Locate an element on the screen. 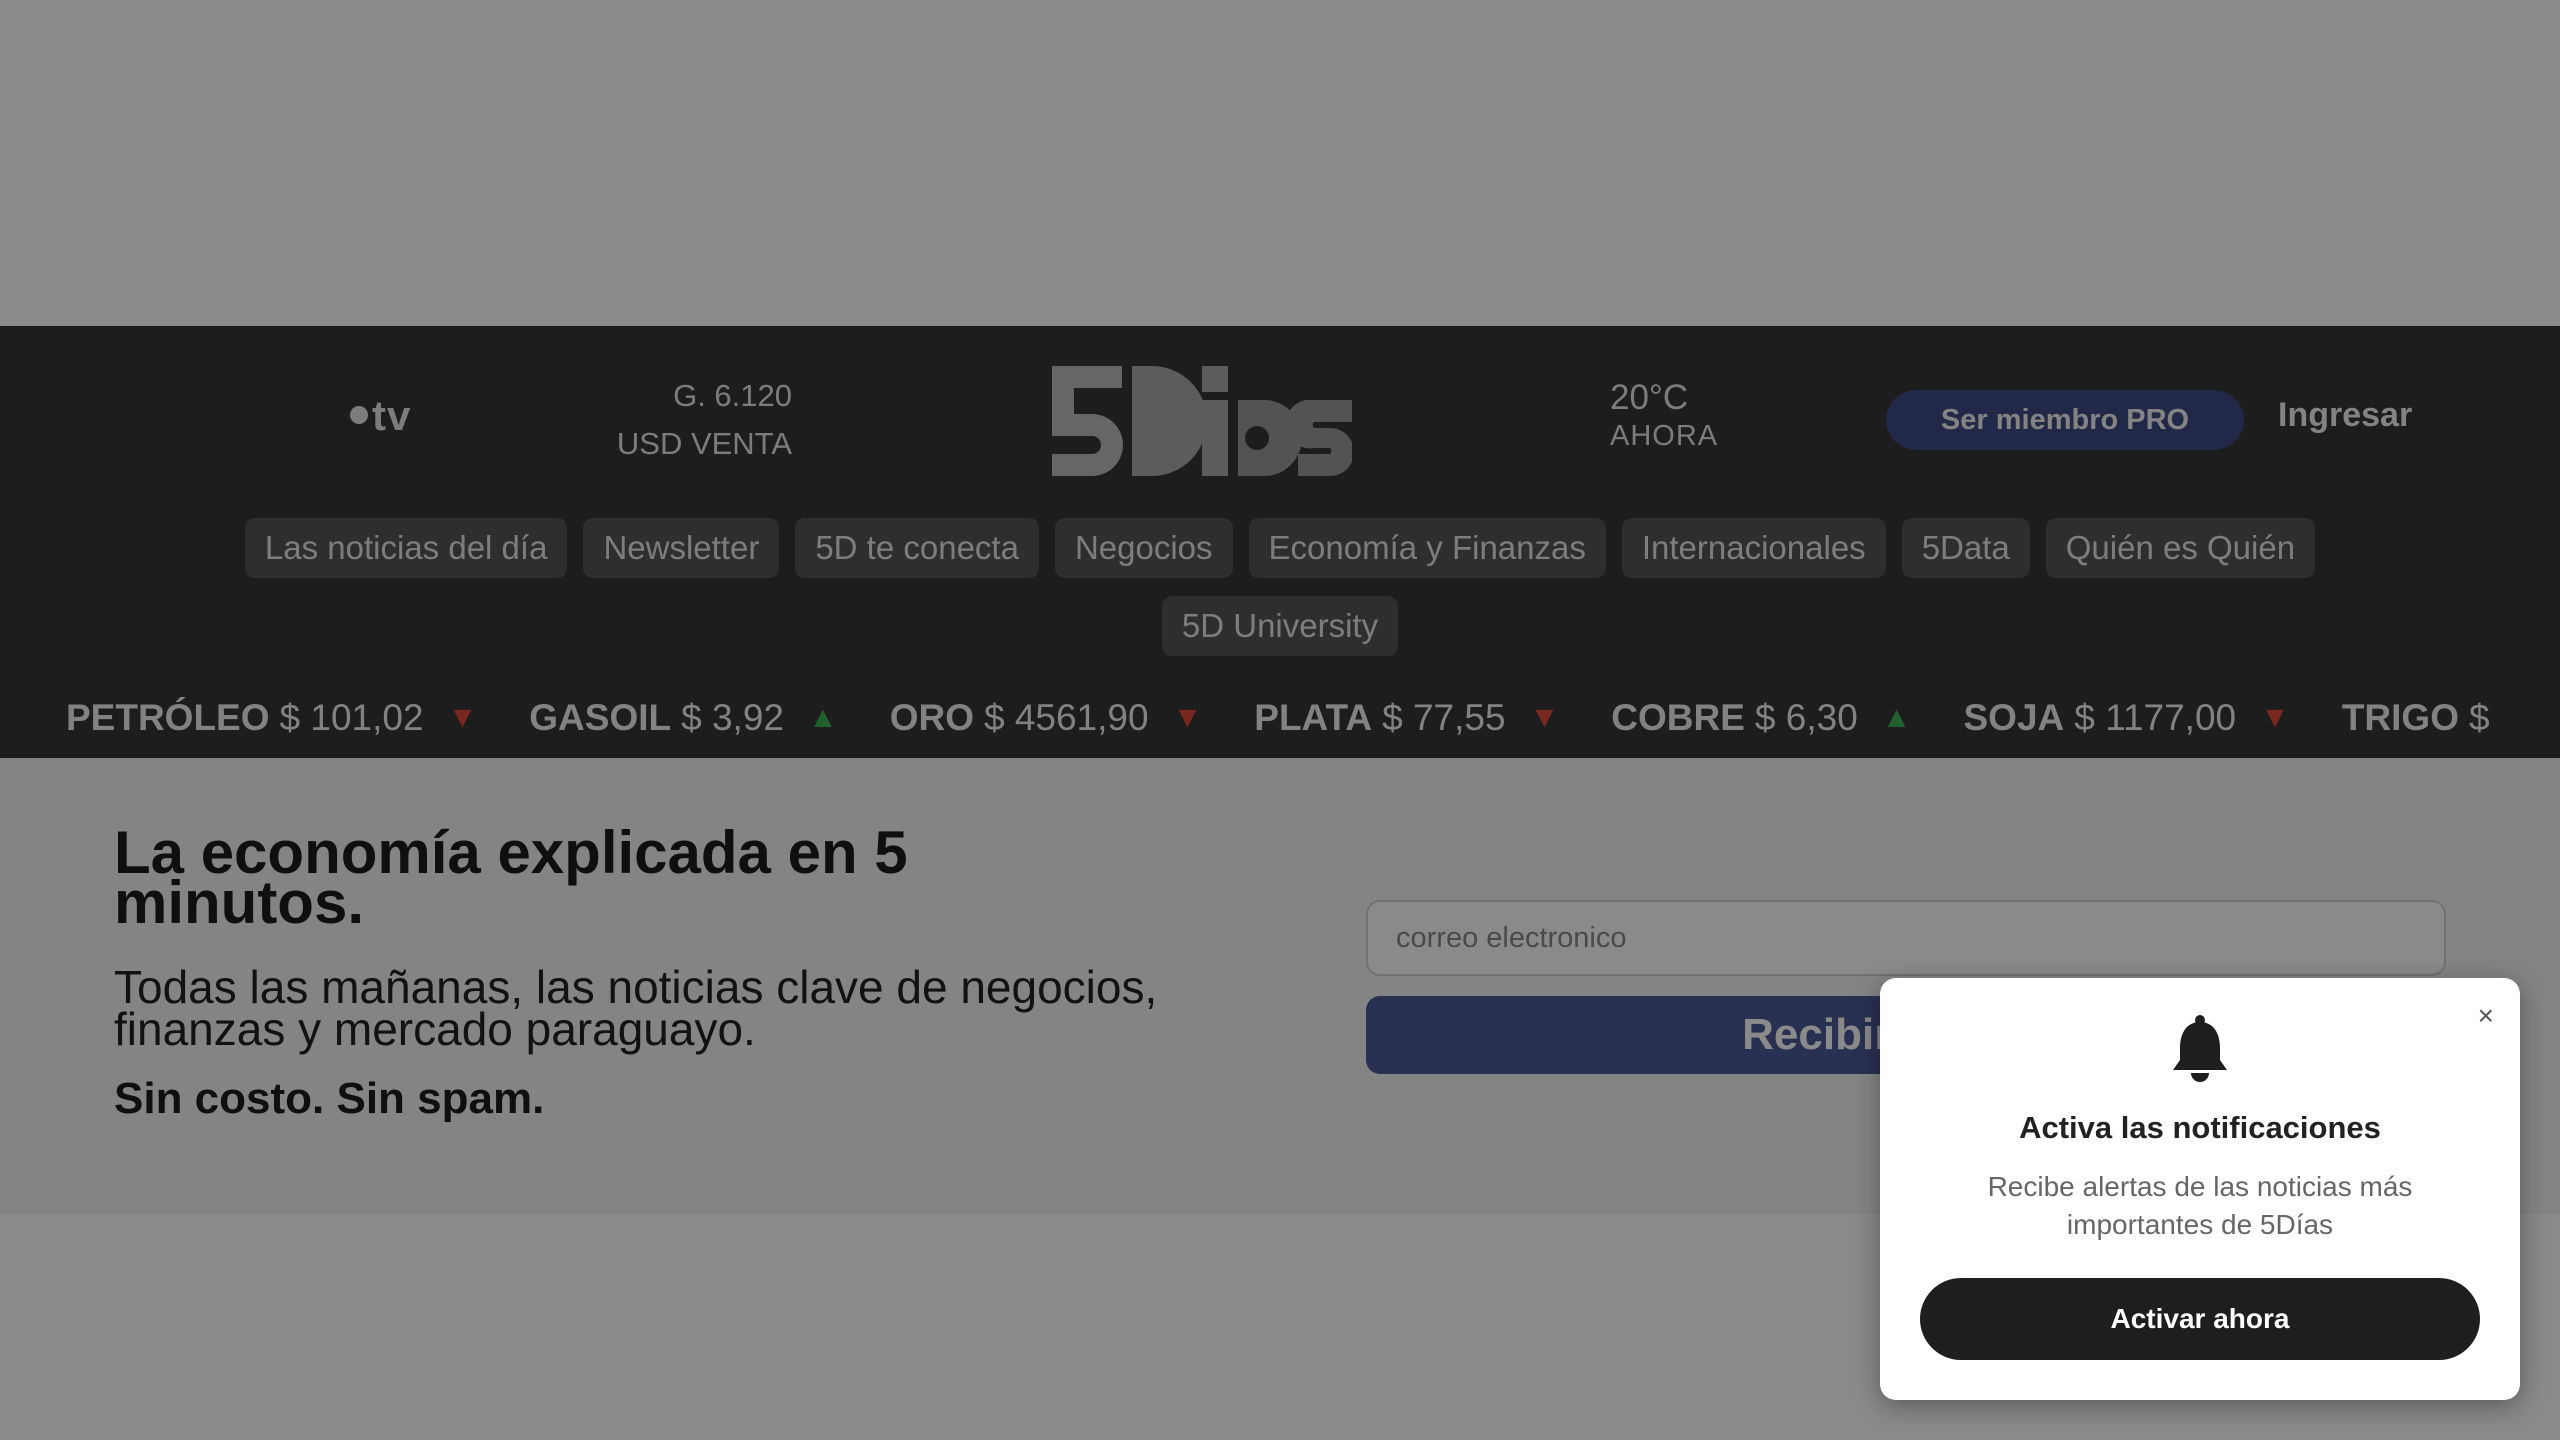  close-icon: × is located at coordinates (2486, 1016).